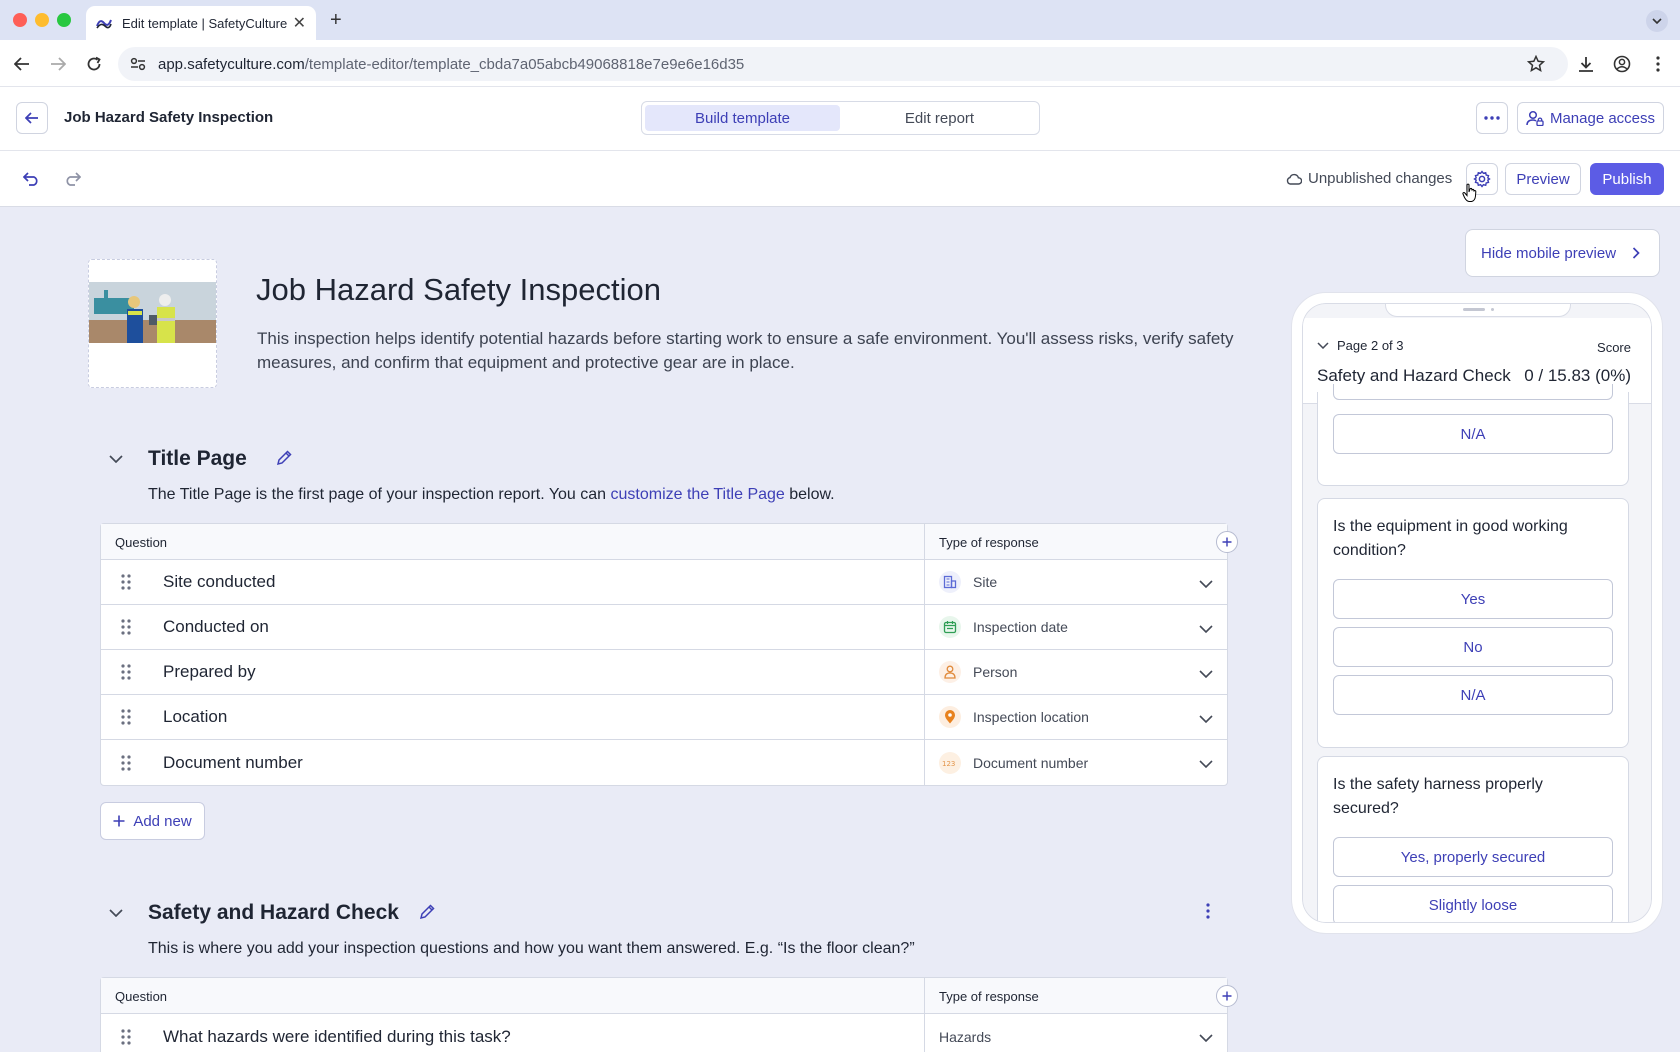 This screenshot has width=1680, height=1052. What do you see at coordinates (664, 627) in the screenshot?
I see `table-row: Conducted on Inspection date` at bounding box center [664, 627].